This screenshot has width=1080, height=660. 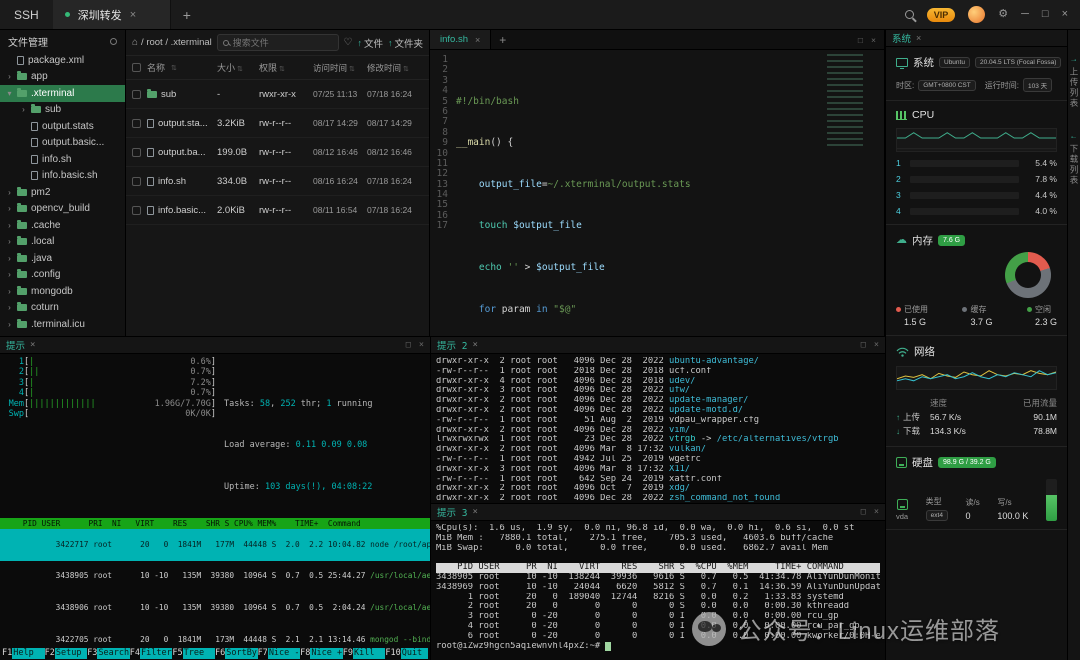 I want to click on terminal-tab: 提示 2 ×, so click(x=457, y=345).